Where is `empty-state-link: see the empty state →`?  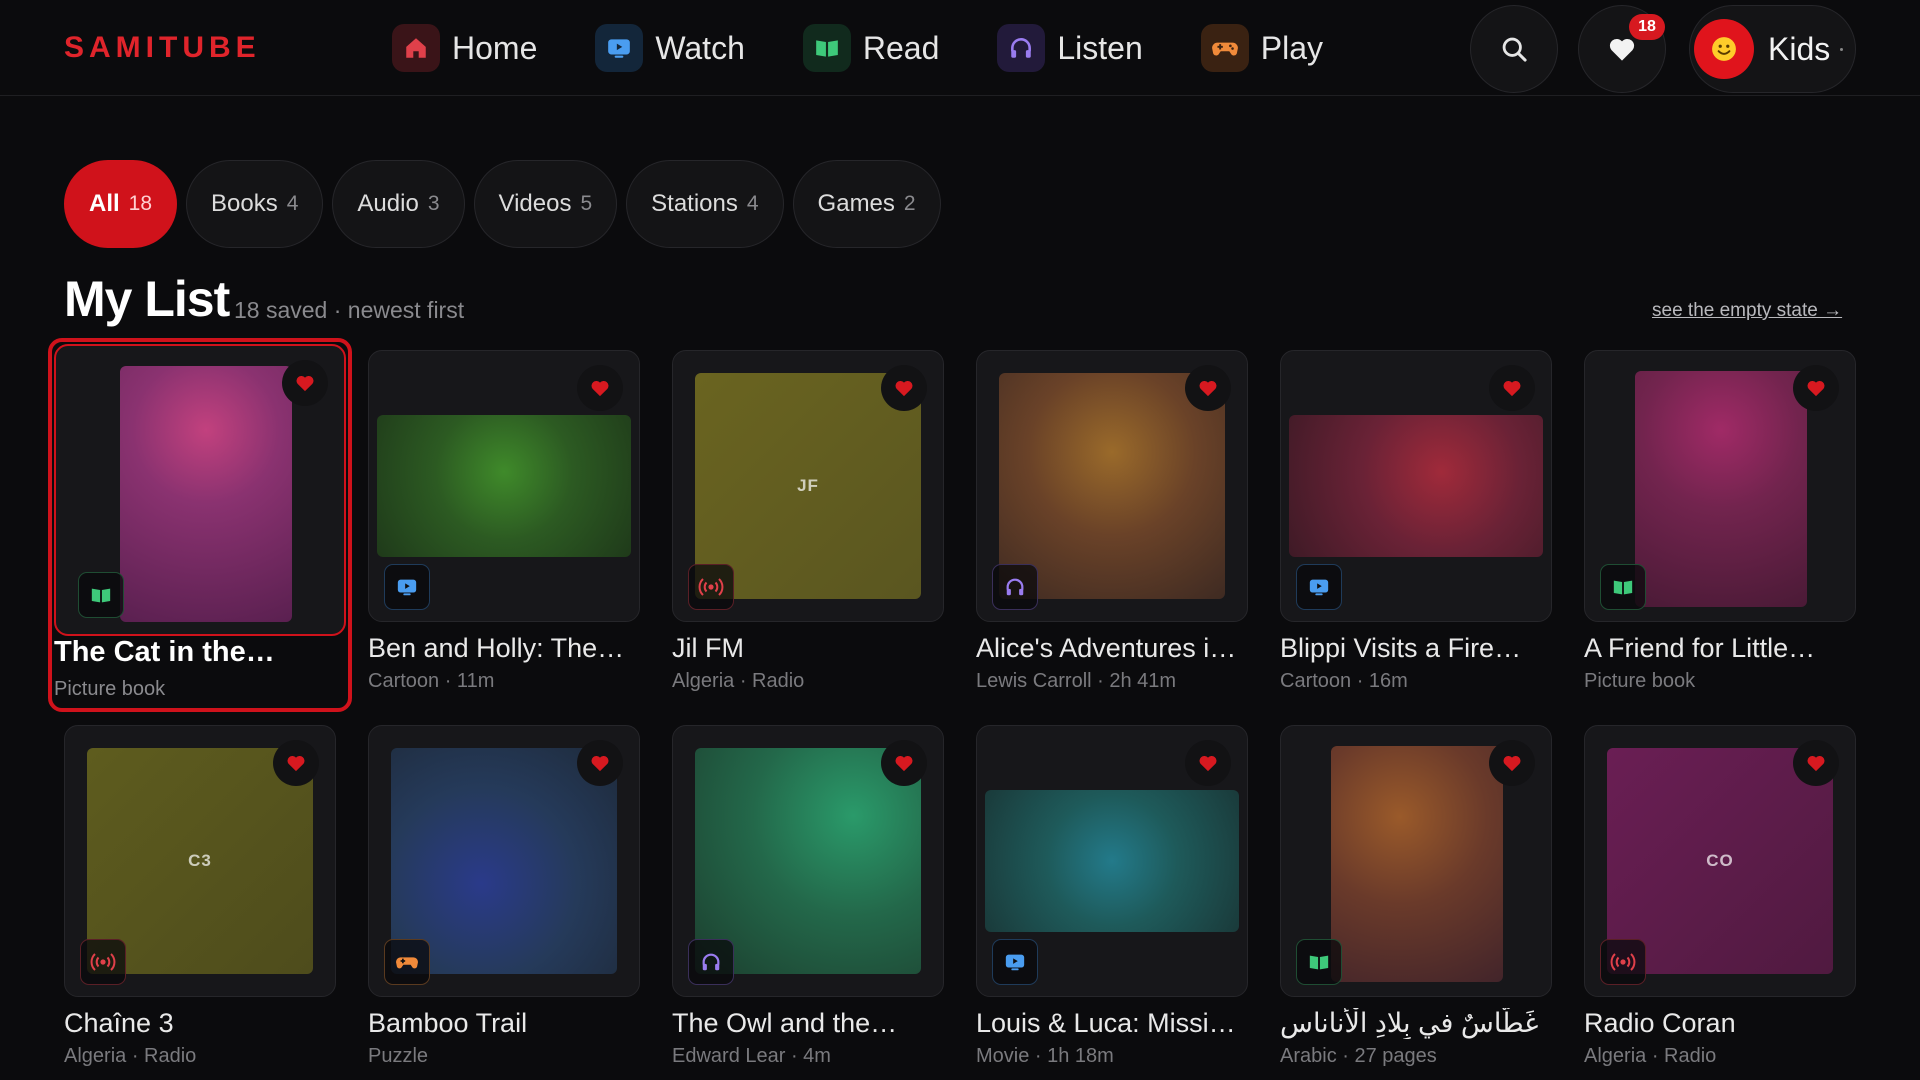 empty-state-link: see the empty state → is located at coordinates (1747, 311).